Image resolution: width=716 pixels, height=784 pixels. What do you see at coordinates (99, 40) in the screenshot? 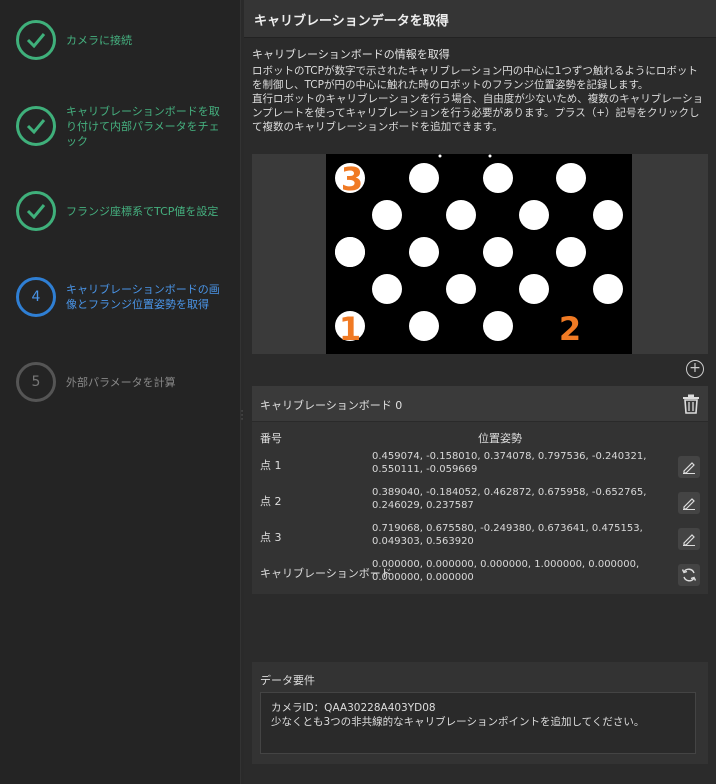
I see `step-label: カメラに接続` at bounding box center [99, 40].